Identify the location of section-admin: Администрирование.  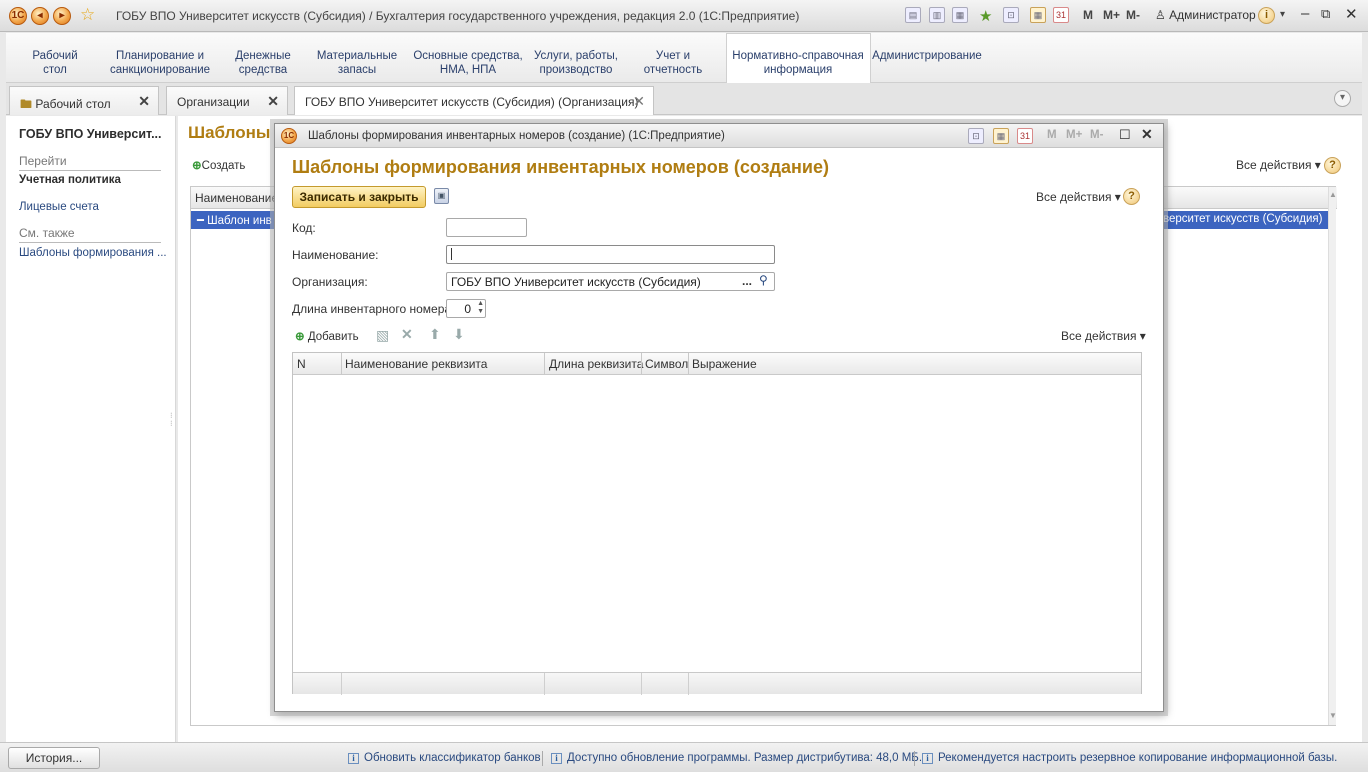
(927, 56).